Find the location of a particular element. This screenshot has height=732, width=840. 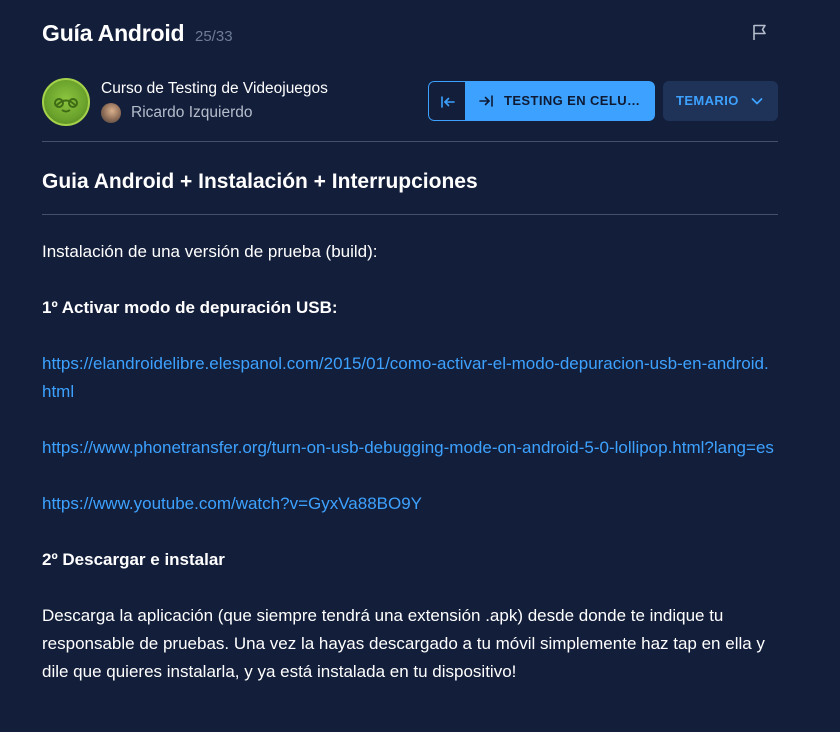

step2-heading: 2º Descargar e instalar is located at coordinates (133, 559).